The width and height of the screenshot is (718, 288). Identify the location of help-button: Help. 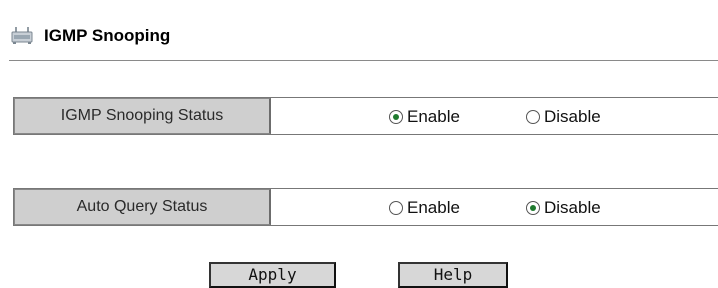
(453, 275).